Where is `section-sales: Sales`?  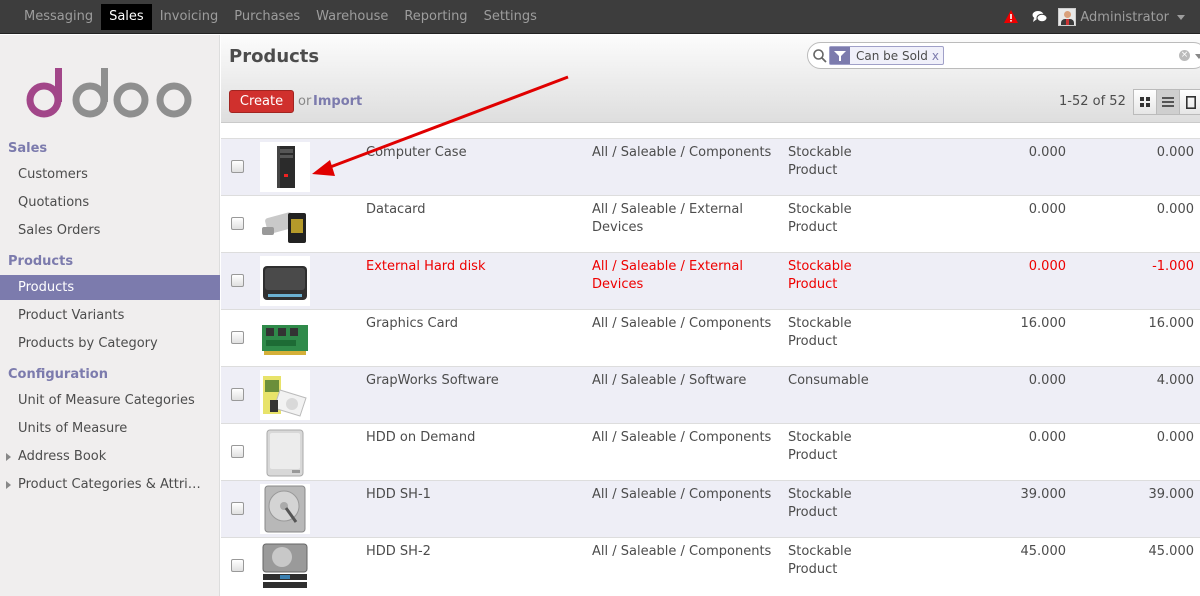 section-sales: Sales is located at coordinates (28, 148).